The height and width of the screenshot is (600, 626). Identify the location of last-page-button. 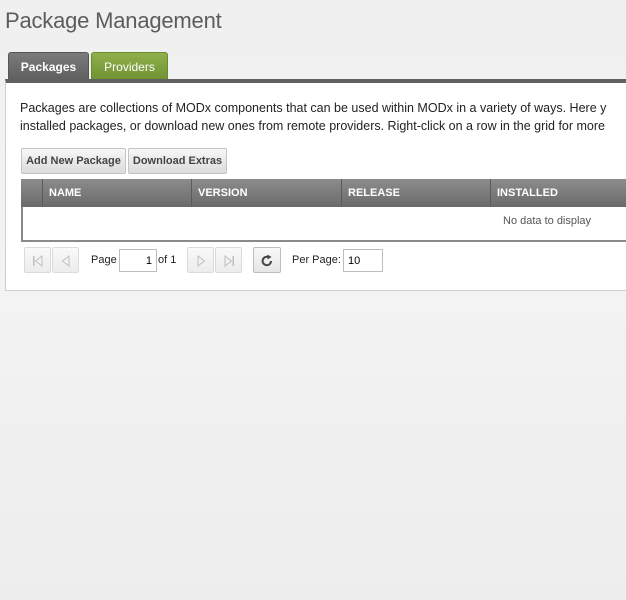
(228, 260).